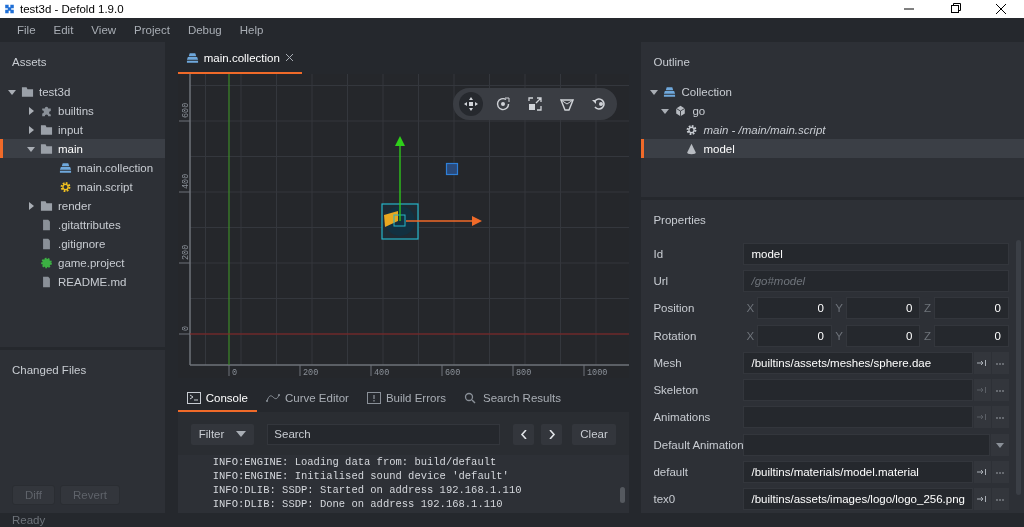 This screenshot has width=1024, height=527. What do you see at coordinates (310, 372) in the screenshot?
I see `ruler-label: 200` at bounding box center [310, 372].